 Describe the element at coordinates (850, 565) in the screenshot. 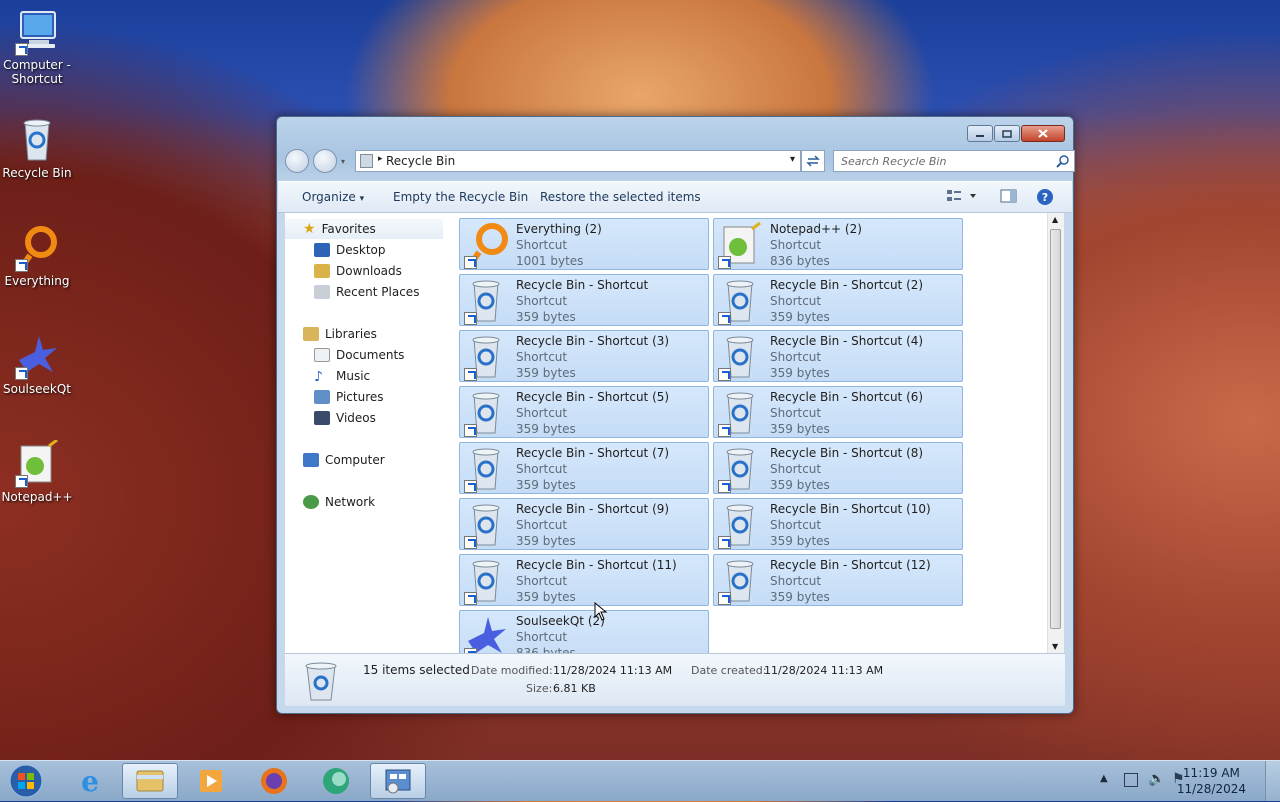

I see `file-name: Recycle Bin - Shortcut (12)` at that location.